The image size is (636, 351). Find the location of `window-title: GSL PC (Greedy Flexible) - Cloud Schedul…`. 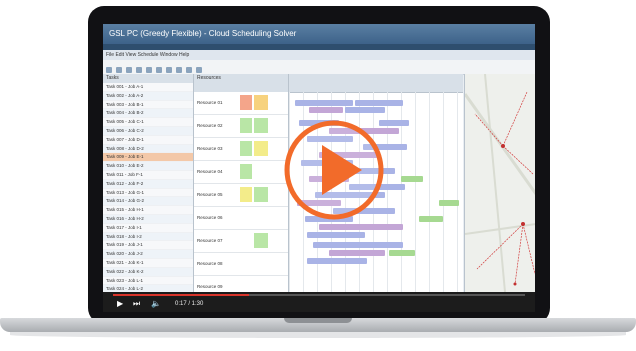

window-title: GSL PC (Greedy Flexible) - Cloud Schedul… is located at coordinates (319, 34).